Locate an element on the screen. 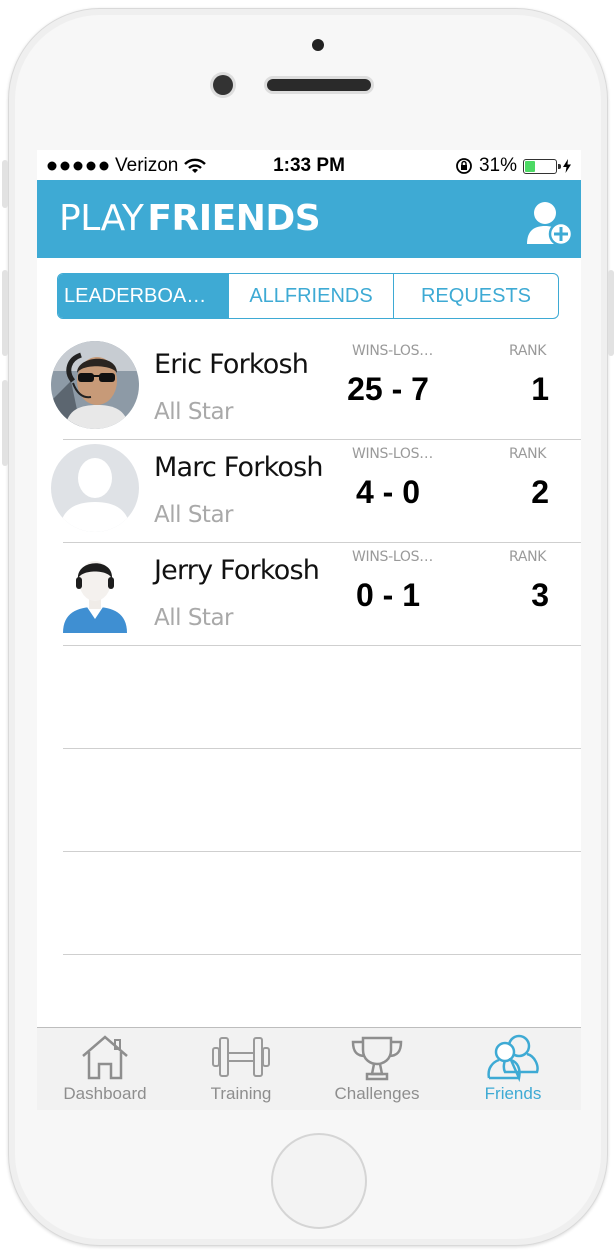 The width and height of the screenshot is (616, 1254). house-icon is located at coordinates (105, 1057).